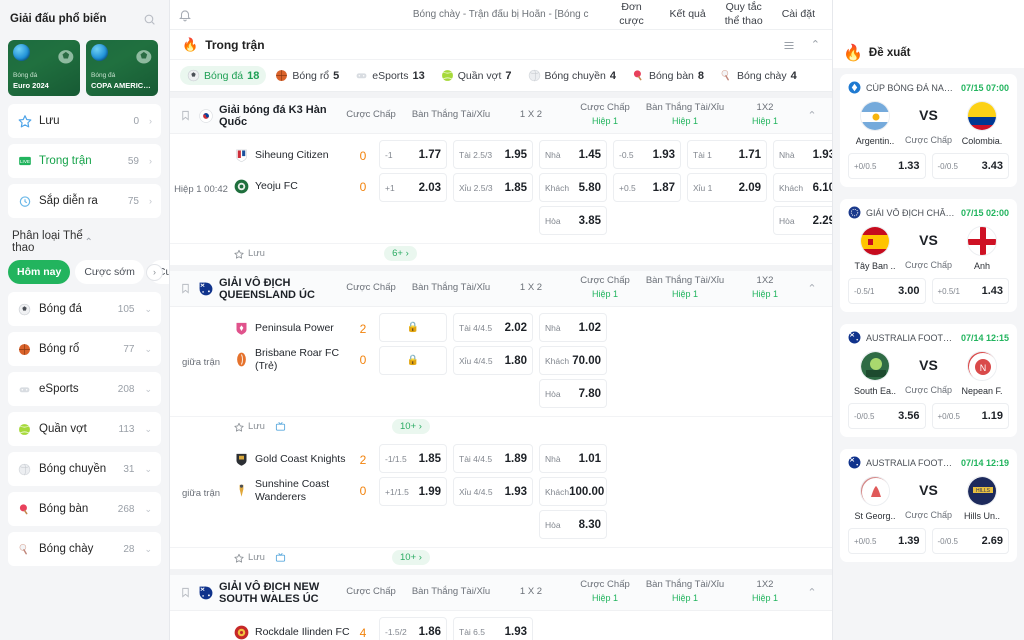 The image size is (1024, 640). I want to click on tab-tabletennis: Bóng bàn 8, so click(668, 75).